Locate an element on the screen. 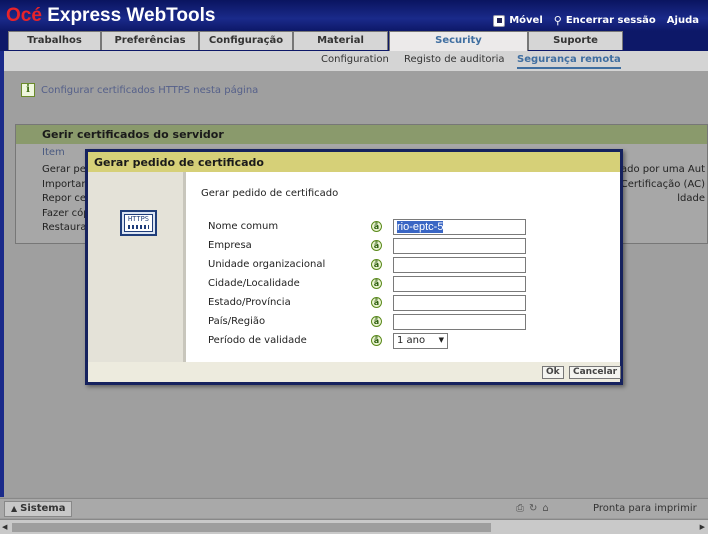  mobile-link: Móvel is located at coordinates (518, 20).